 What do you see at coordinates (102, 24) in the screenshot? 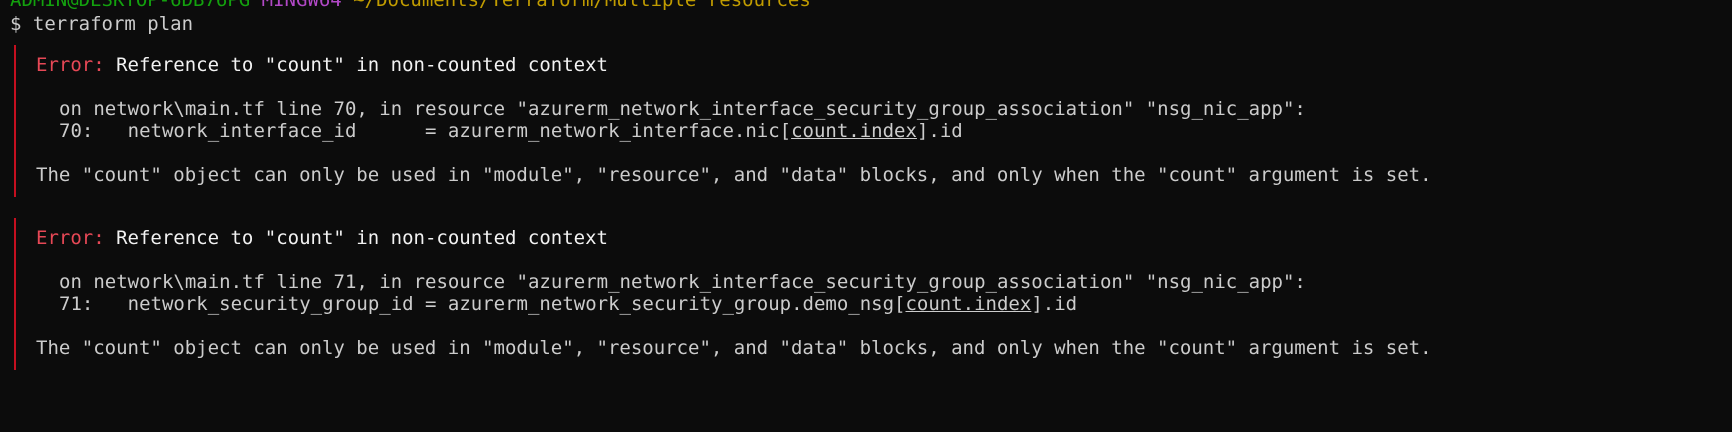
I see `command-line: $ terraform plan` at bounding box center [102, 24].